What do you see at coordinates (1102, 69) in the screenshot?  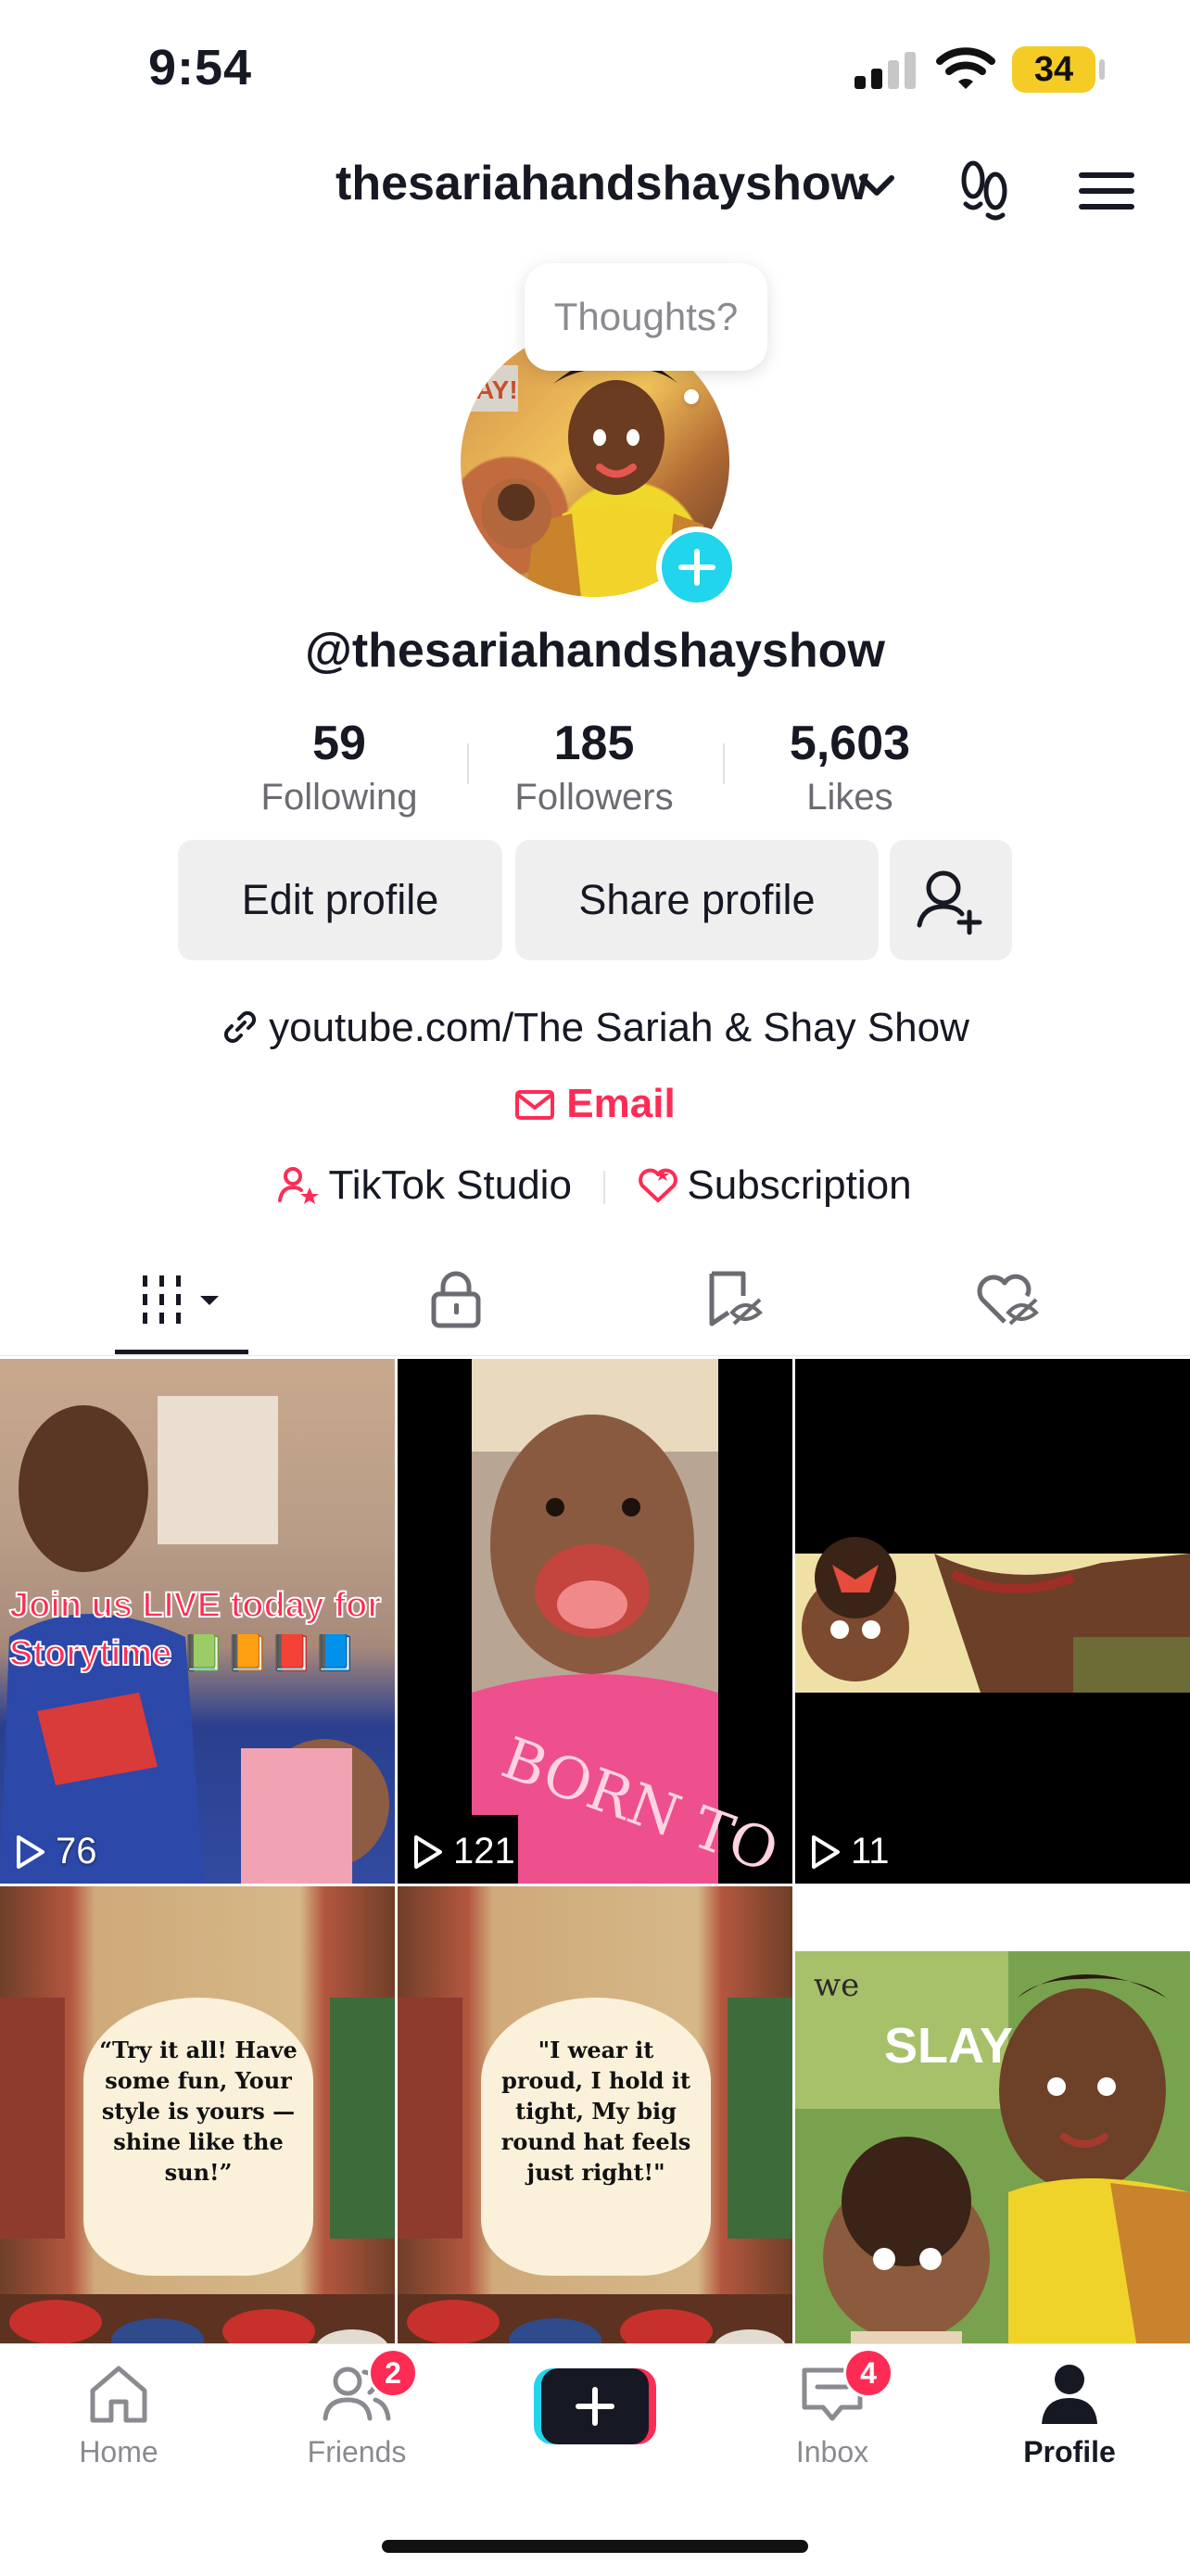 I see `battery-cap` at bounding box center [1102, 69].